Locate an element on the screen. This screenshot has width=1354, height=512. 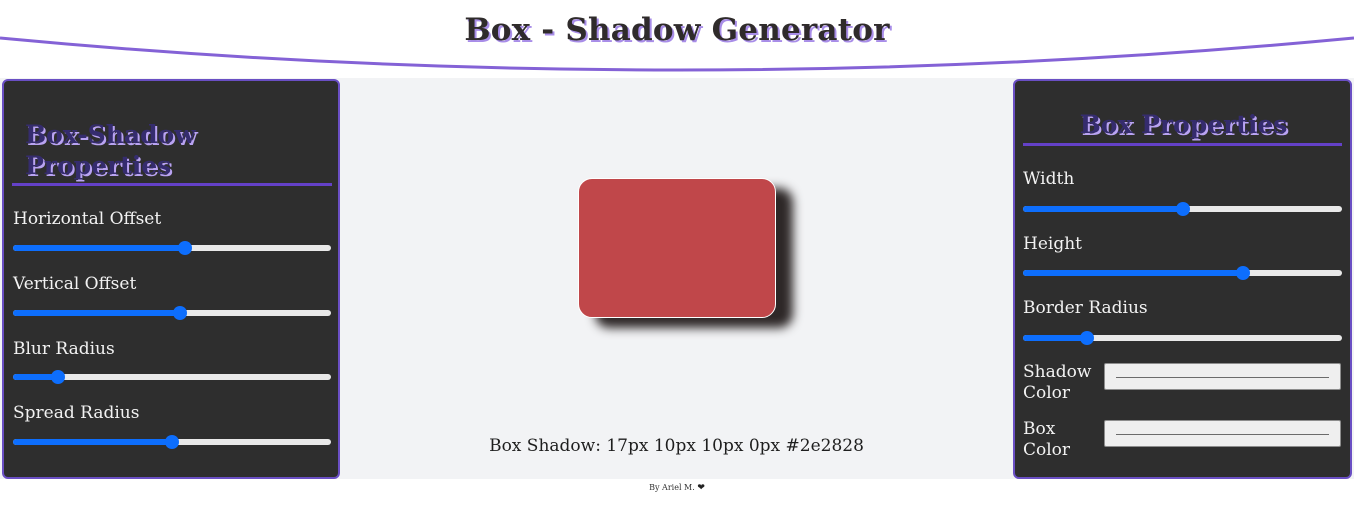
spread-radius-slider is located at coordinates (172, 442).